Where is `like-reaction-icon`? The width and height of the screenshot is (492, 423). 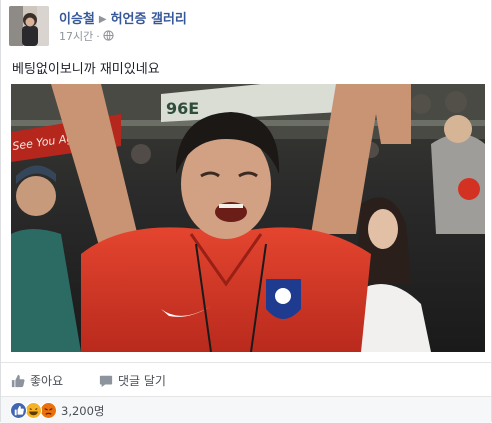
like-reaction-icon is located at coordinates (18, 410).